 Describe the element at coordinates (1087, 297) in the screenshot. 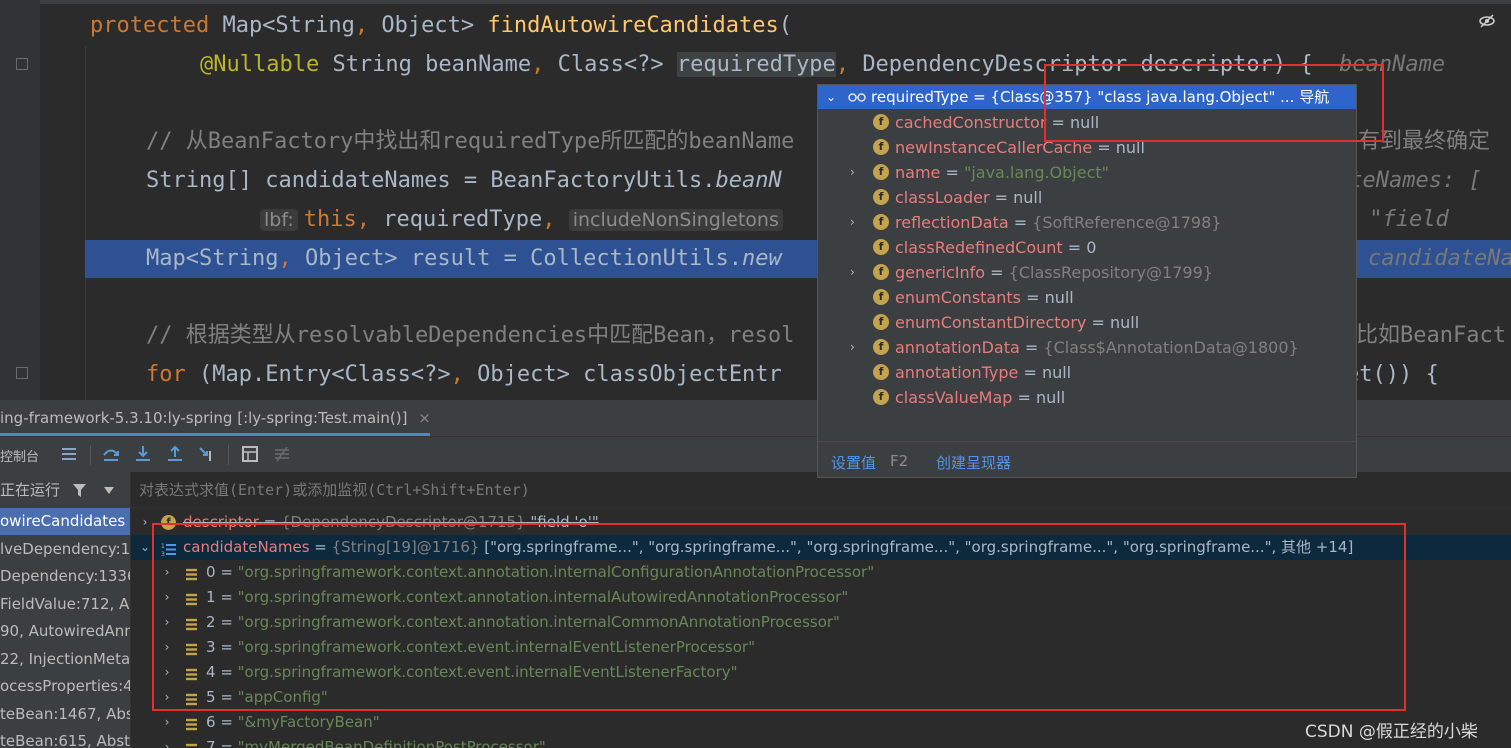

I see `popup-field-row: f enumConstants = null` at that location.